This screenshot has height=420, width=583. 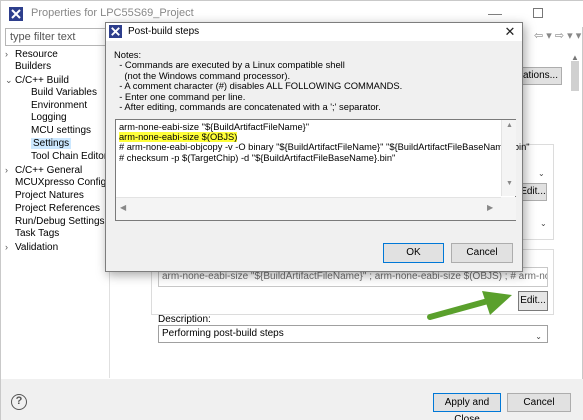 I want to click on command-text-highlighted: arm-none-eabi-size $(OBJS), so click(x=178, y=137).